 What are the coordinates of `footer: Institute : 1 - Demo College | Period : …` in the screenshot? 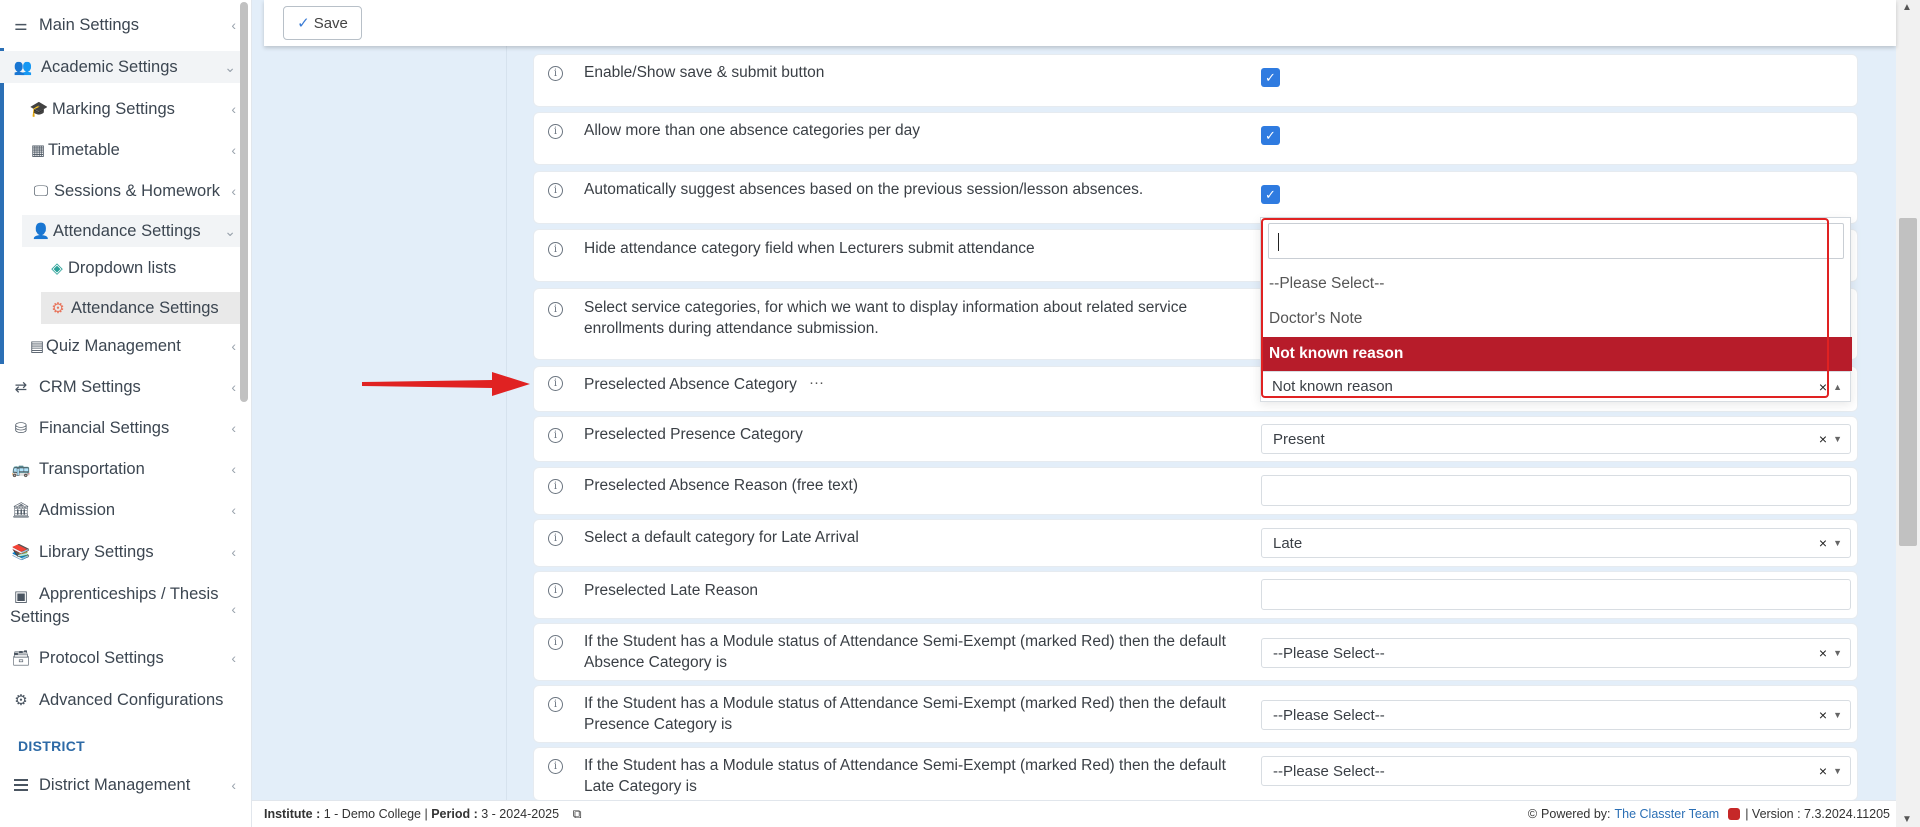 It's located at (1074, 813).